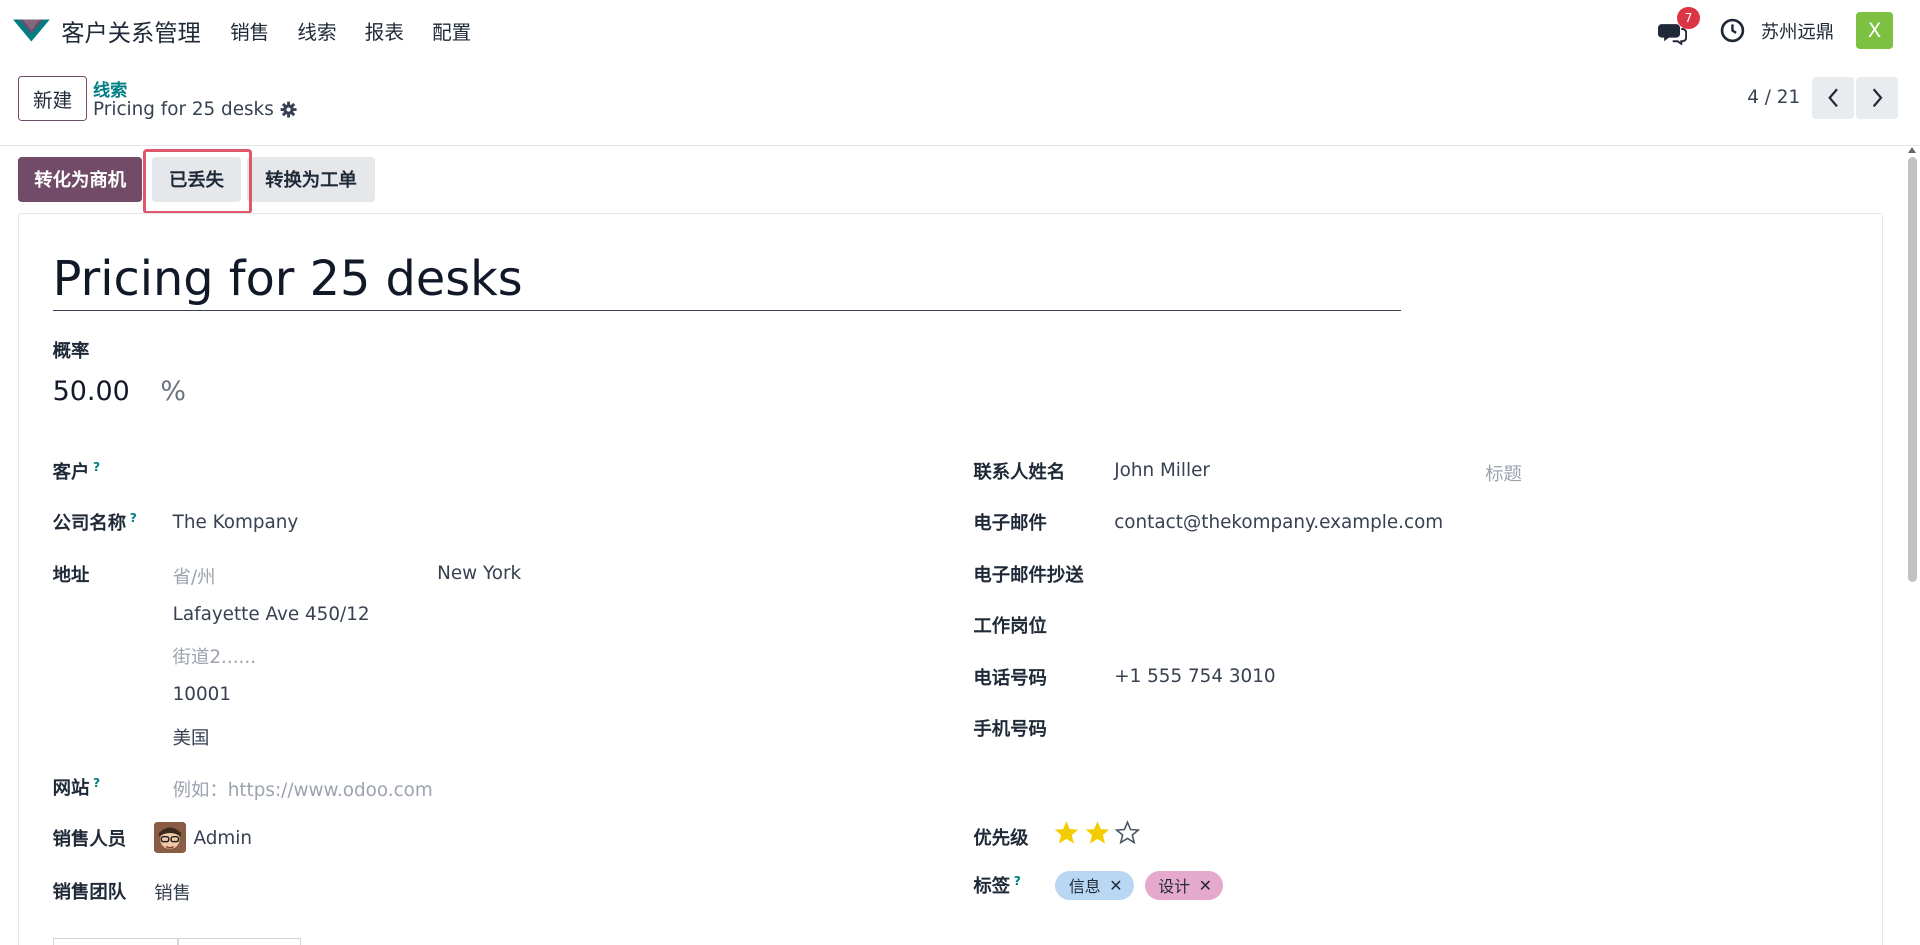 This screenshot has width=1920, height=945. What do you see at coordinates (1174, 886) in the screenshot?
I see `tag-label: 设计` at bounding box center [1174, 886].